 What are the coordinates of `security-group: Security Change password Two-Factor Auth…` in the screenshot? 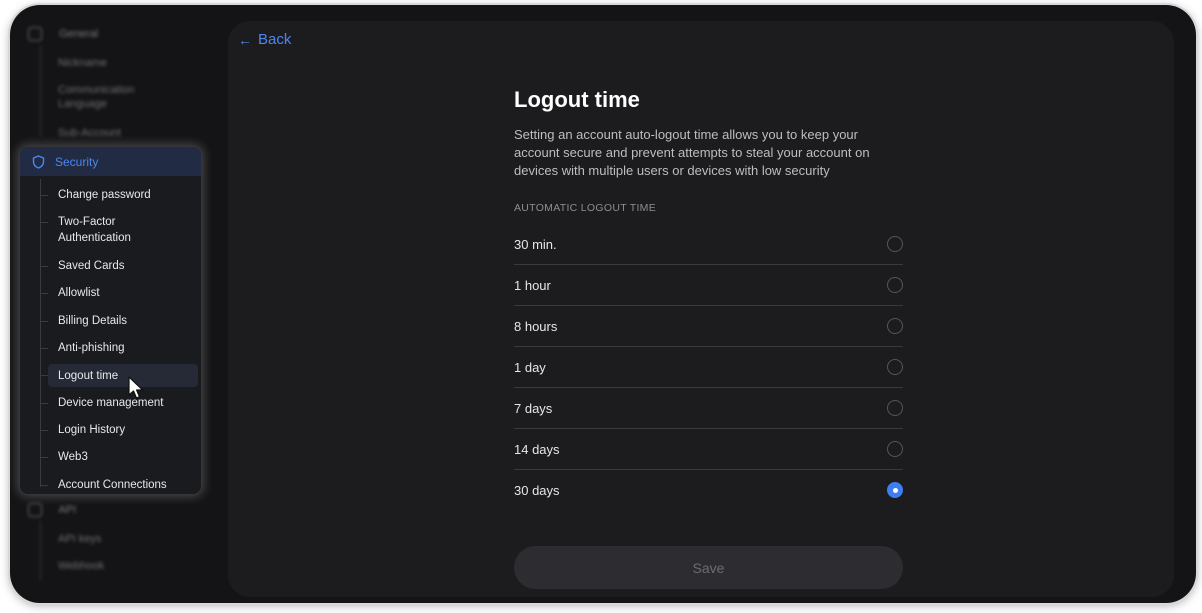 It's located at (110, 320).